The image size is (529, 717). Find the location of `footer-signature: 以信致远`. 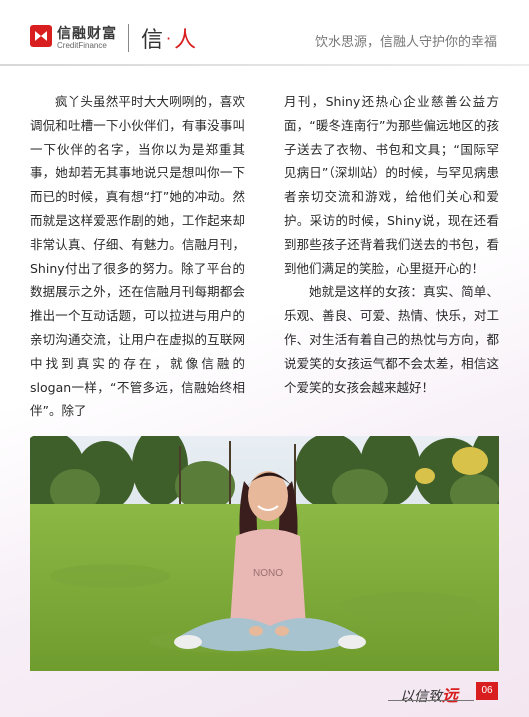

footer-signature: 以信致远 is located at coordinates (429, 694).